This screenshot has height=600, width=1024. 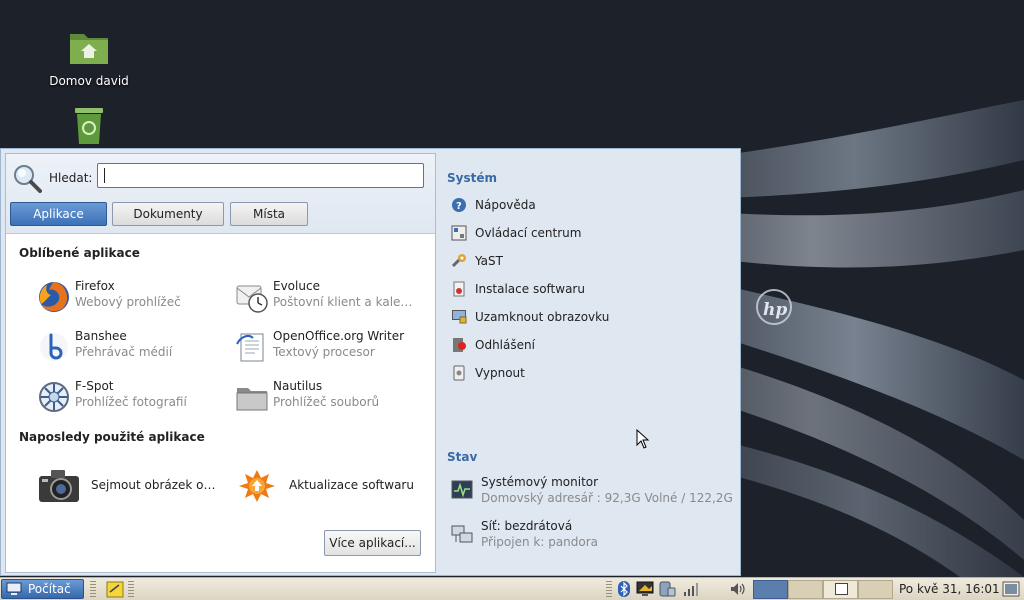 What do you see at coordinates (89, 48) in the screenshot?
I see `home-folder-icon` at bounding box center [89, 48].